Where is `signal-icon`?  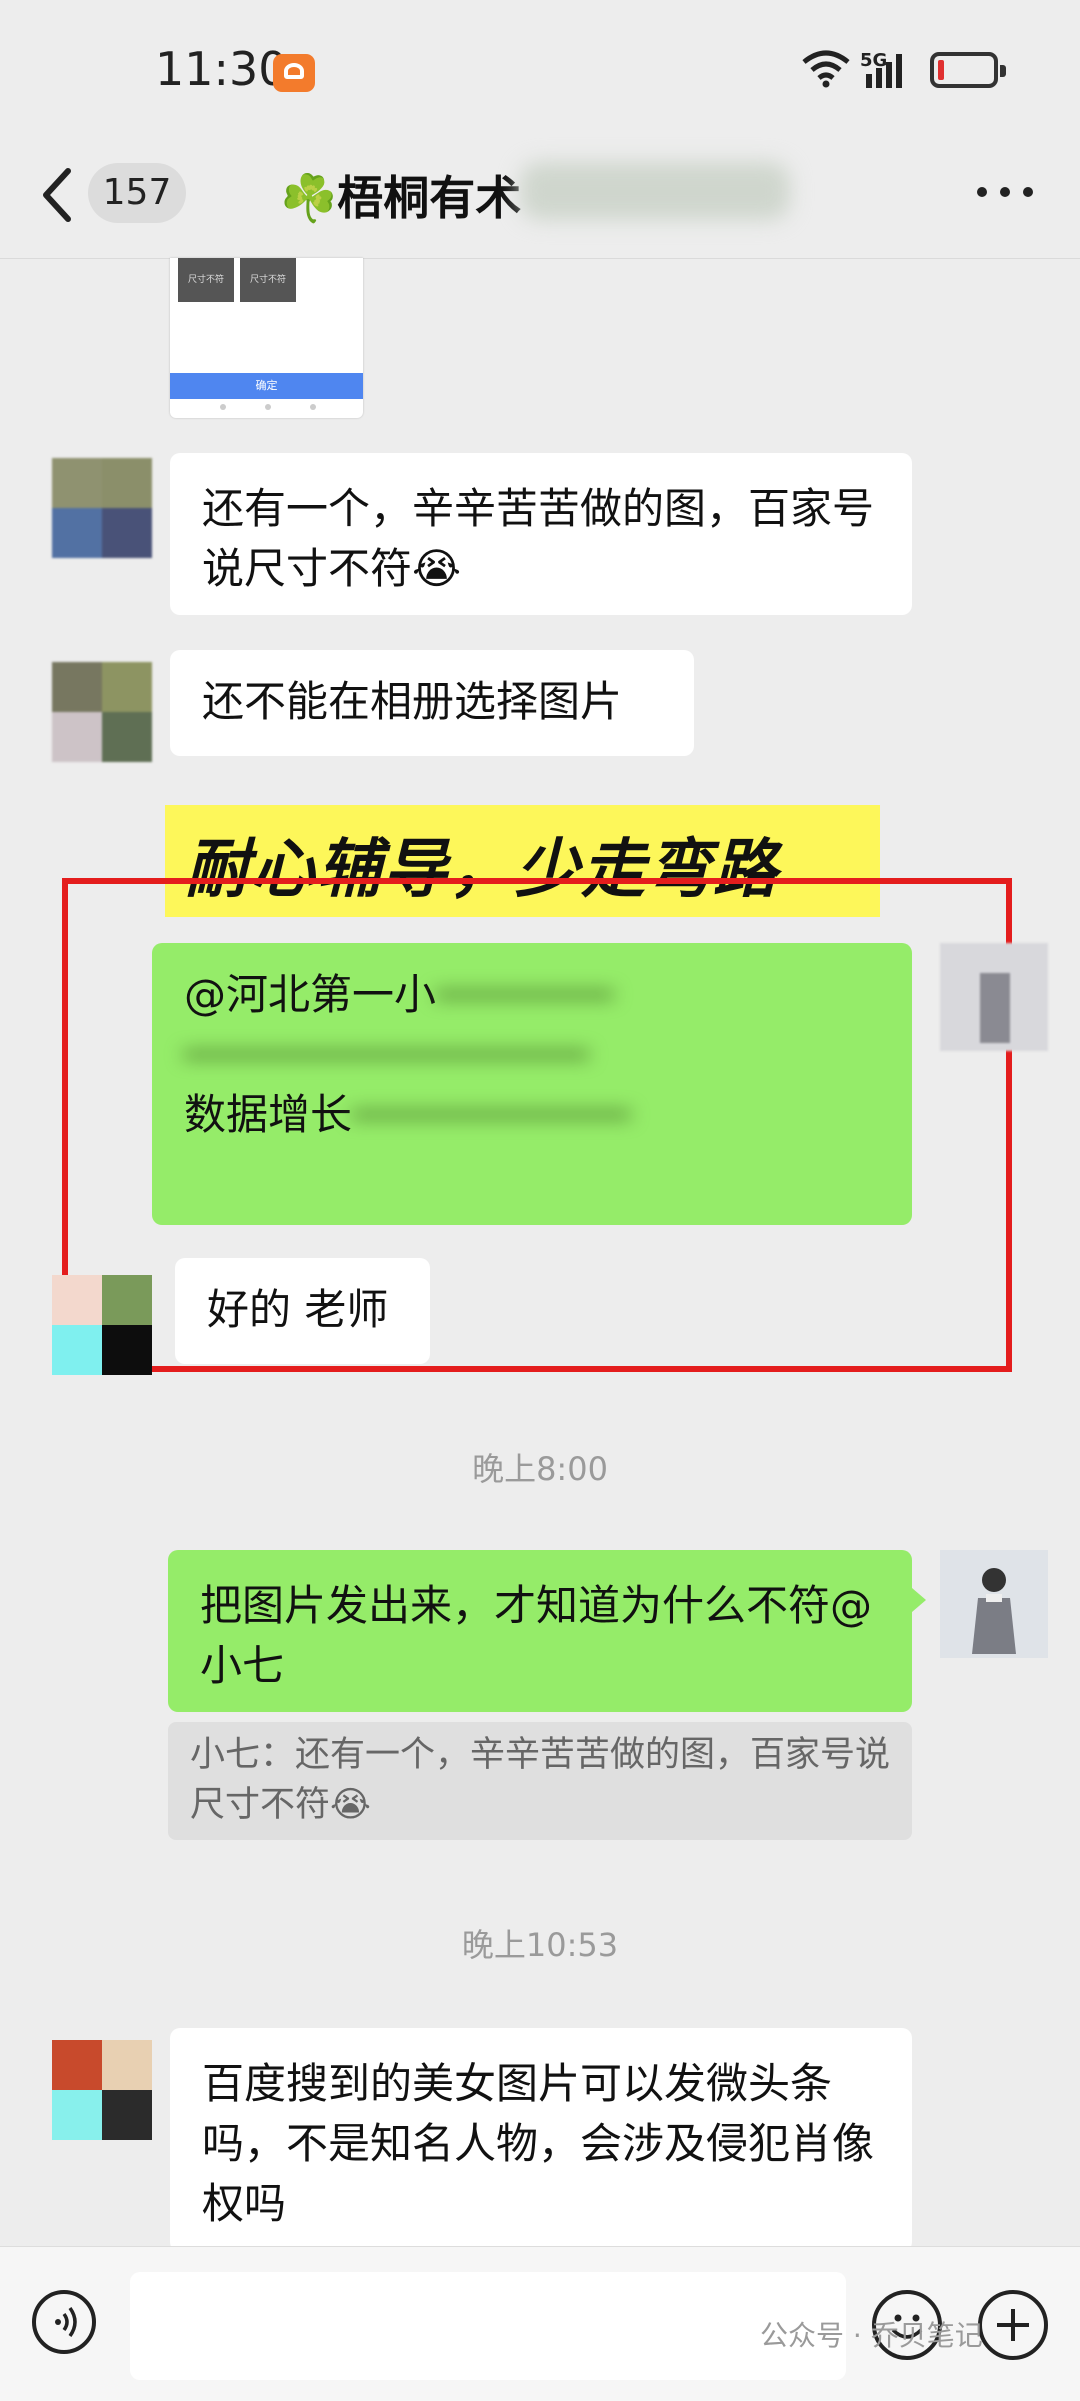
signal-icon is located at coordinates (884, 71).